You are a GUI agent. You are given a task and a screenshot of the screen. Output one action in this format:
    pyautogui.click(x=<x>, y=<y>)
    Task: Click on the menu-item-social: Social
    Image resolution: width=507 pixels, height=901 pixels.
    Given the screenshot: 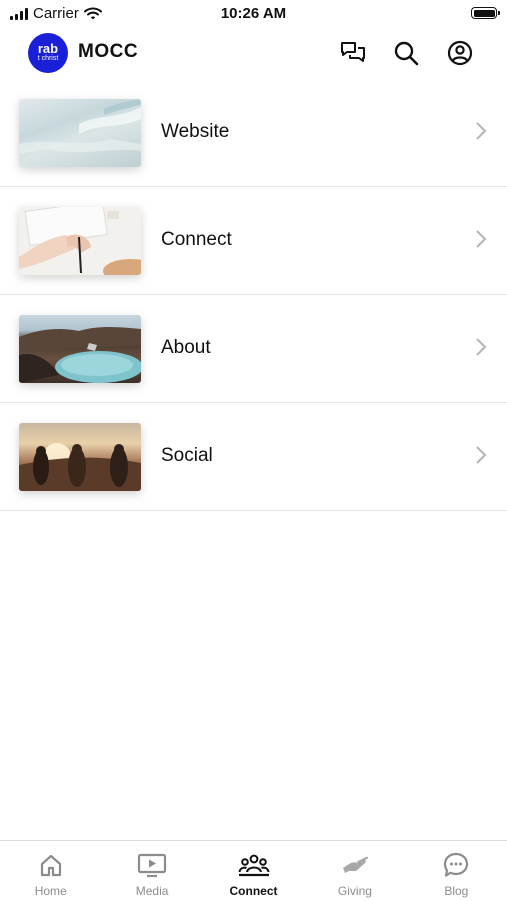 What is the action you would take?
    pyautogui.click(x=253, y=457)
    